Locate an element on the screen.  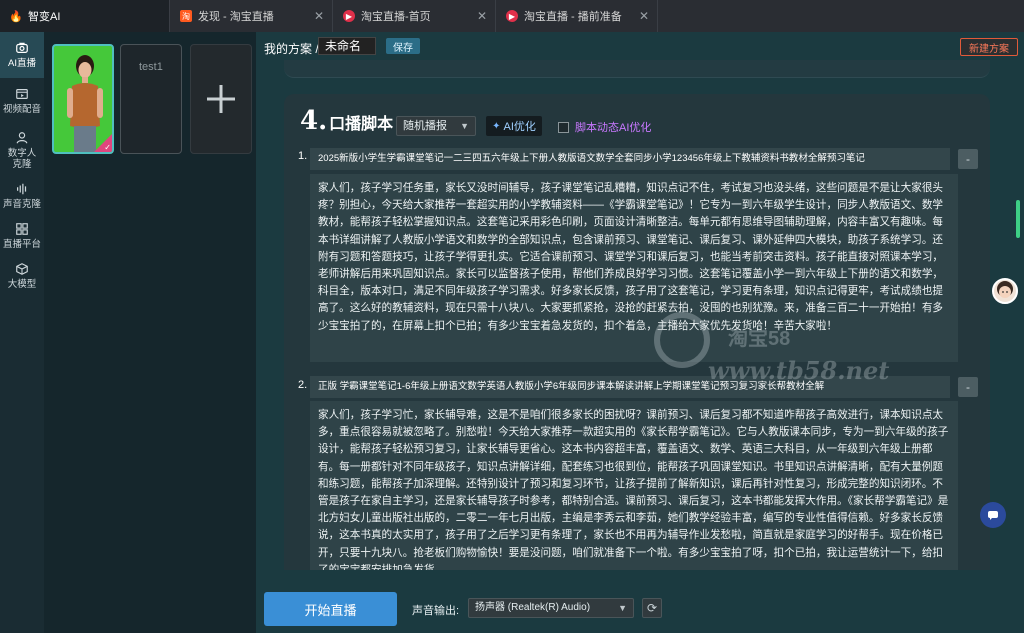
sidebar-item-ai-live: AI直播 is located at coordinates (22, 55).